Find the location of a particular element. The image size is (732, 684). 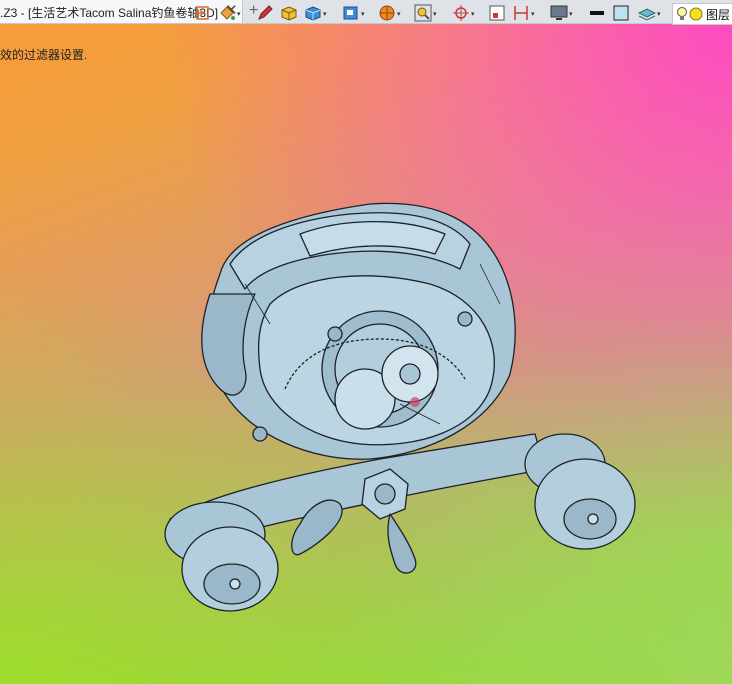

layer-label: 图层 is located at coordinates (718, 15).